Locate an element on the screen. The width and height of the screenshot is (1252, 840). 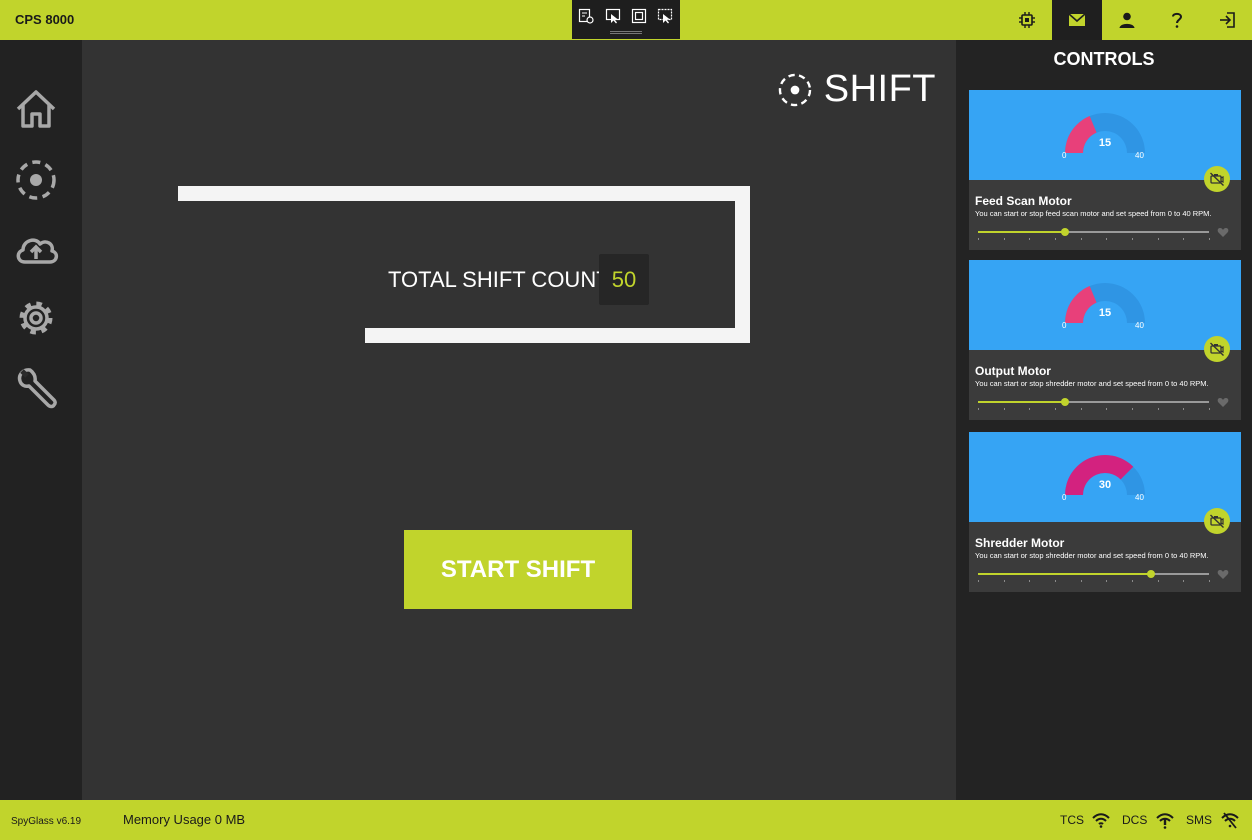
user-icon is located at coordinates (1127, 20).